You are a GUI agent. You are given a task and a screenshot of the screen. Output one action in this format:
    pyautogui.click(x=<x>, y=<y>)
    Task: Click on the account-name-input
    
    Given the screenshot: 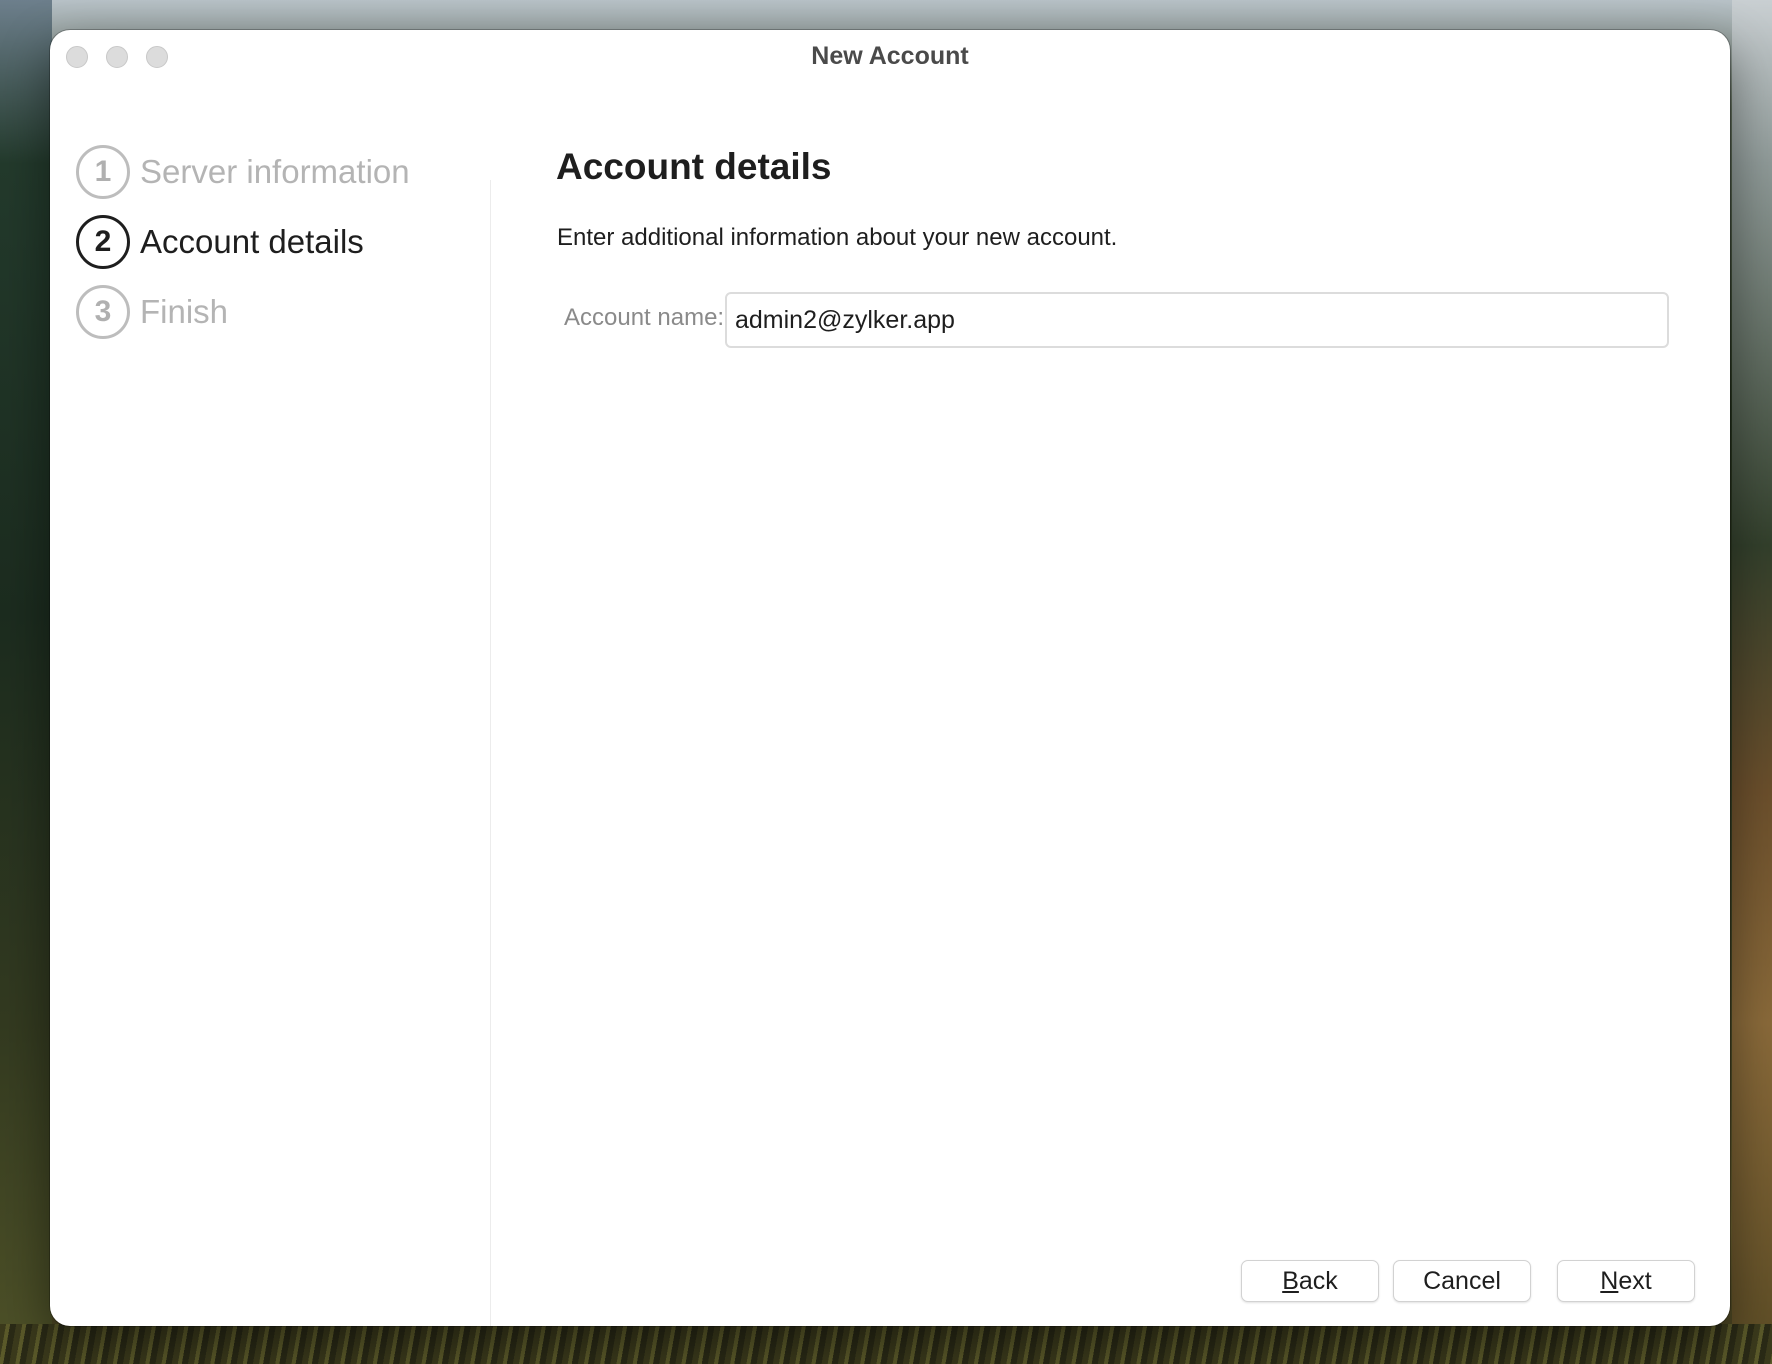 What is the action you would take?
    pyautogui.click(x=1197, y=320)
    